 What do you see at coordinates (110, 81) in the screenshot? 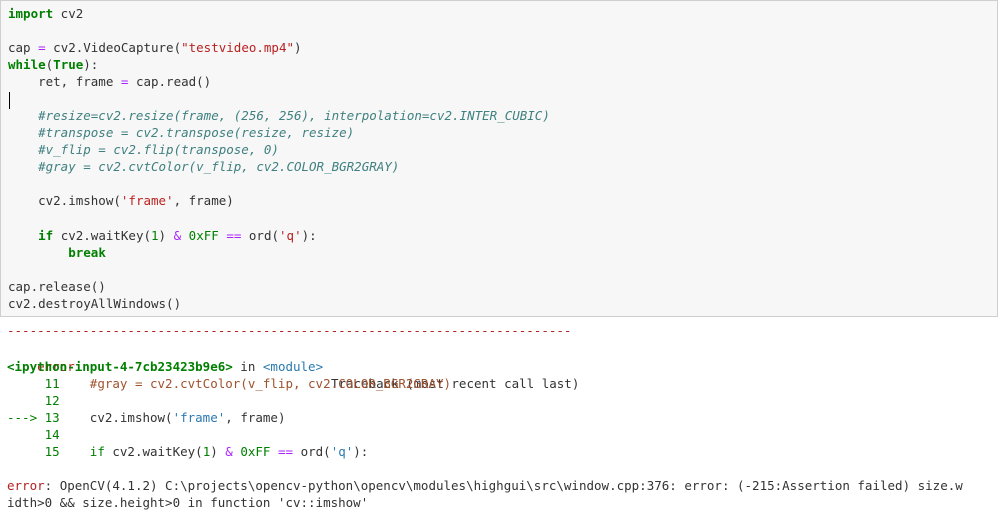
I see `code-line-4: ret, frame = cap.read()` at bounding box center [110, 81].